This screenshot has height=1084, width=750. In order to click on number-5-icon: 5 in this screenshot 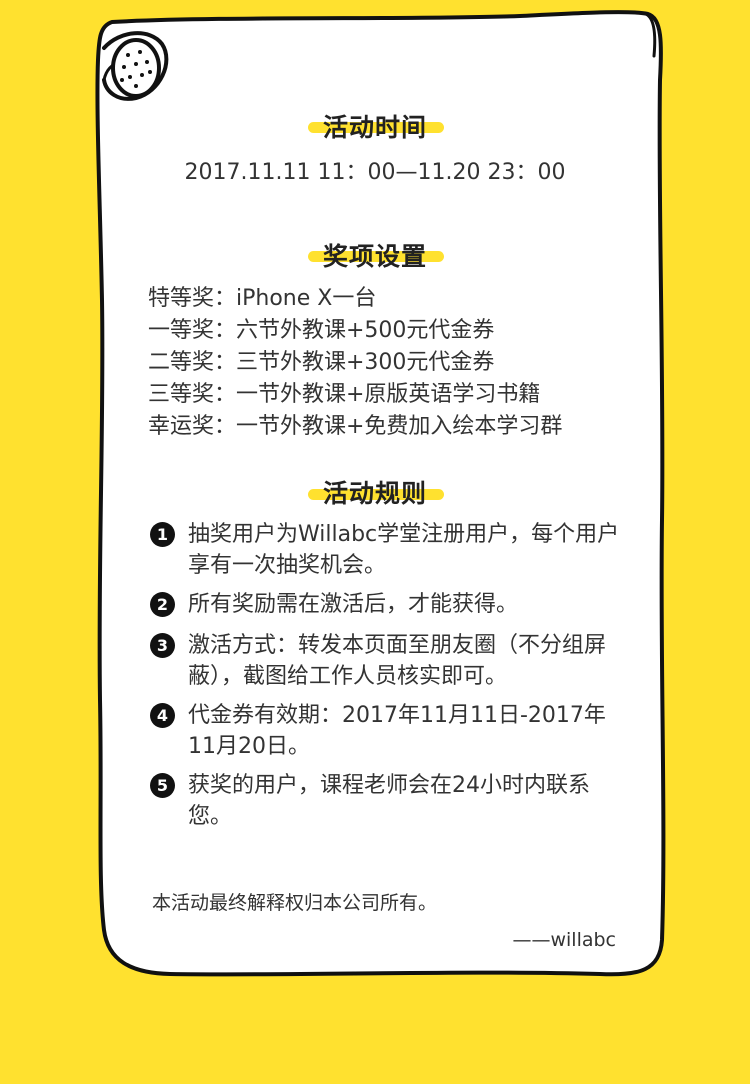, I will do `click(162, 785)`.